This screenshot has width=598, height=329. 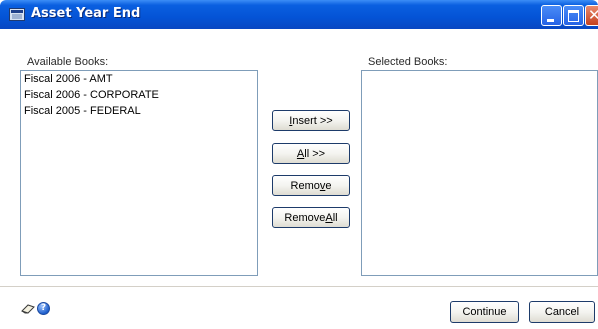 I want to click on close-button: ✕, so click(x=591, y=15).